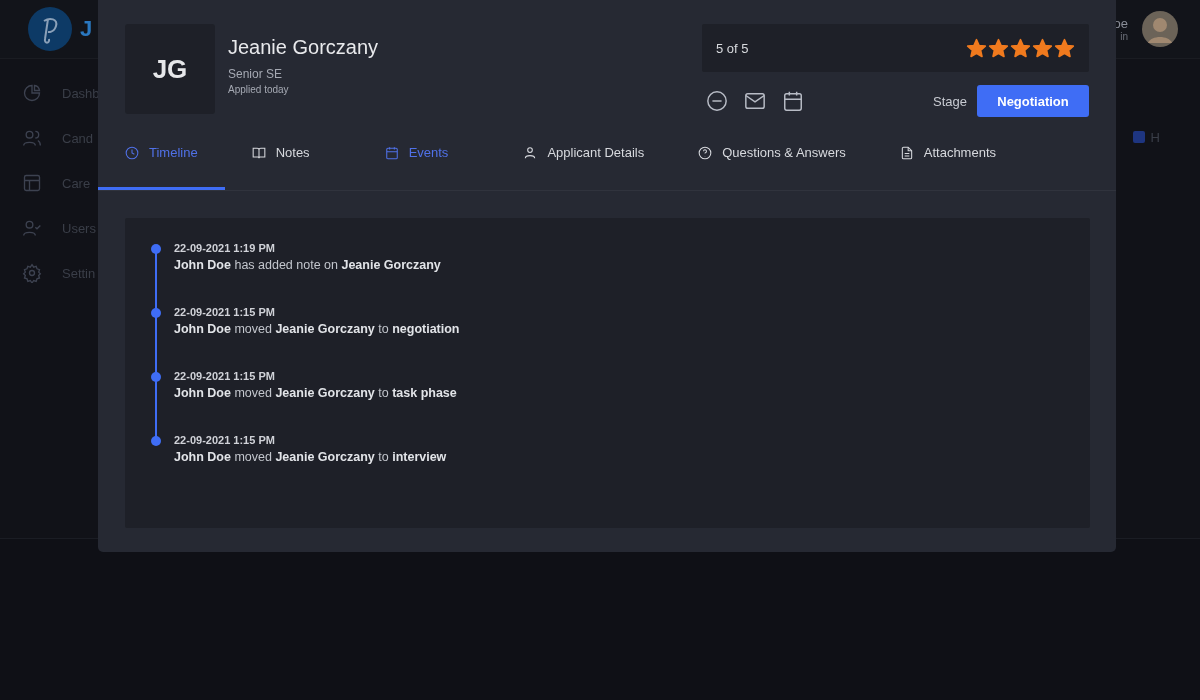  Describe the element at coordinates (32, 183) in the screenshot. I see `layout-icon` at that location.